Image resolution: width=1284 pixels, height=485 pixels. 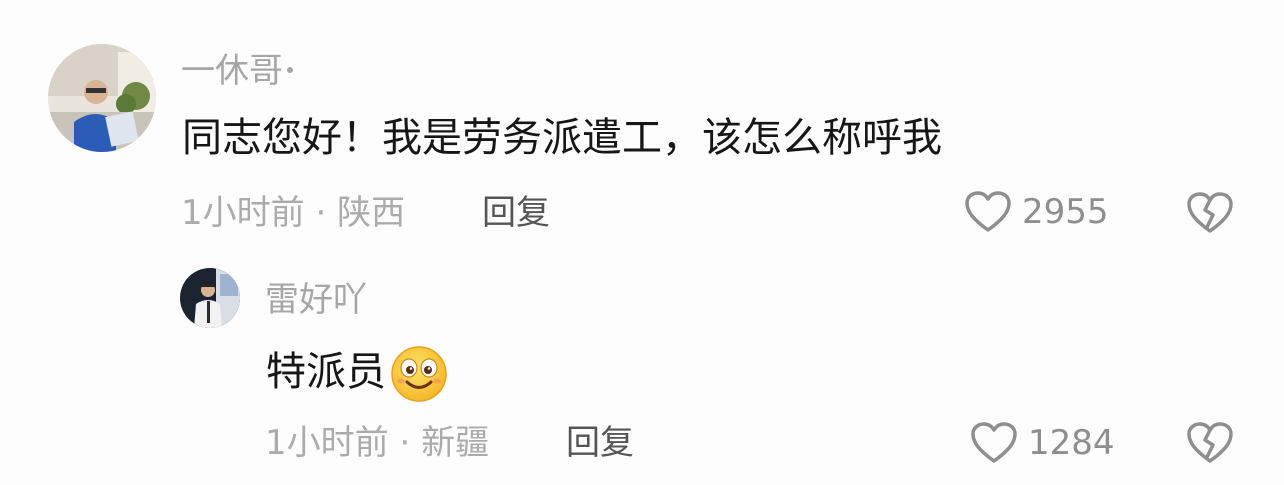 I want to click on like-button: 2955, so click(x=1036, y=212).